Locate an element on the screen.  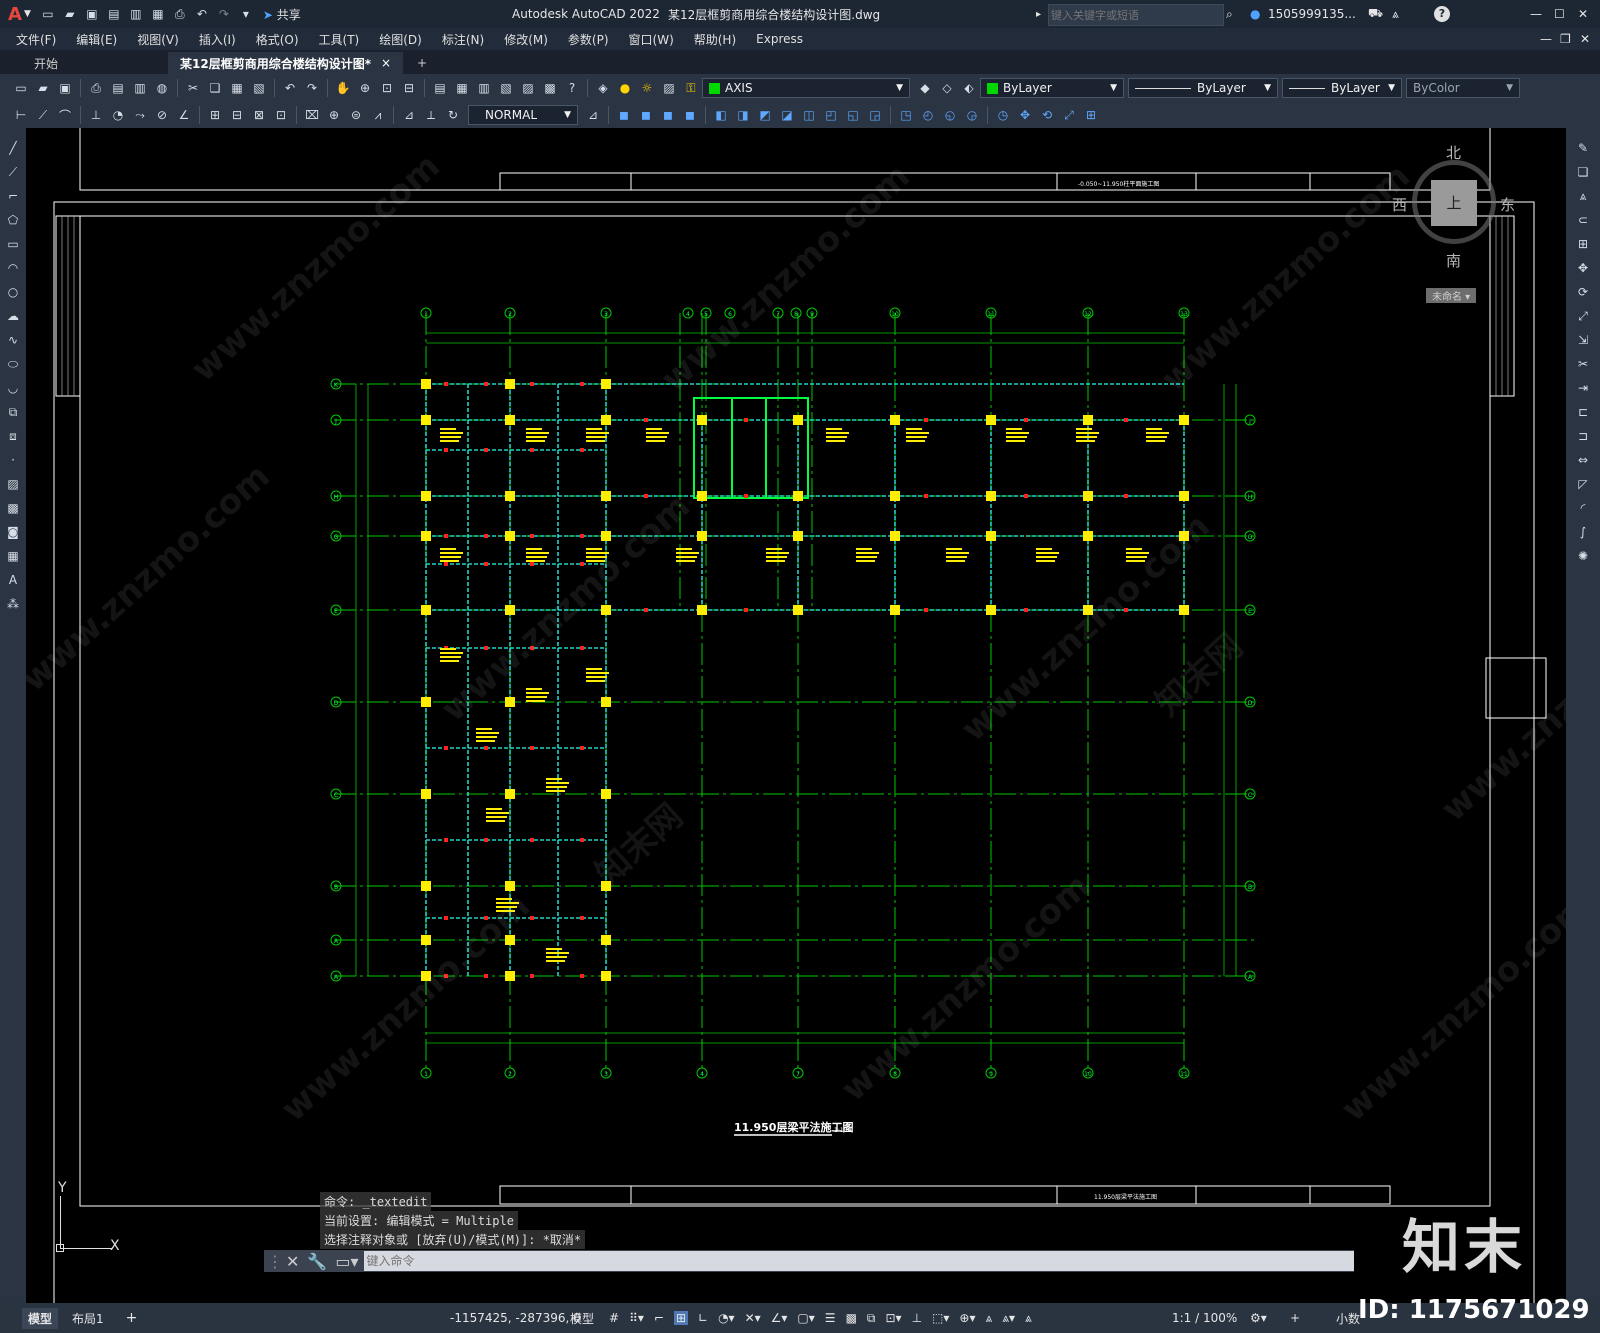
snap-icon: ⠿▾ is located at coordinates (636, 1318).